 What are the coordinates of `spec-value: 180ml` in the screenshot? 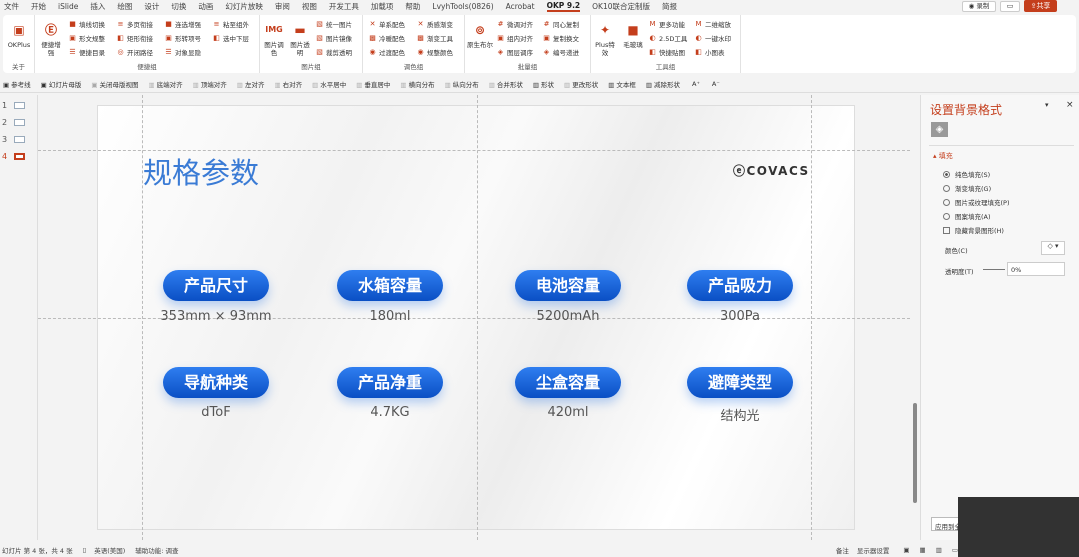 It's located at (390, 316).